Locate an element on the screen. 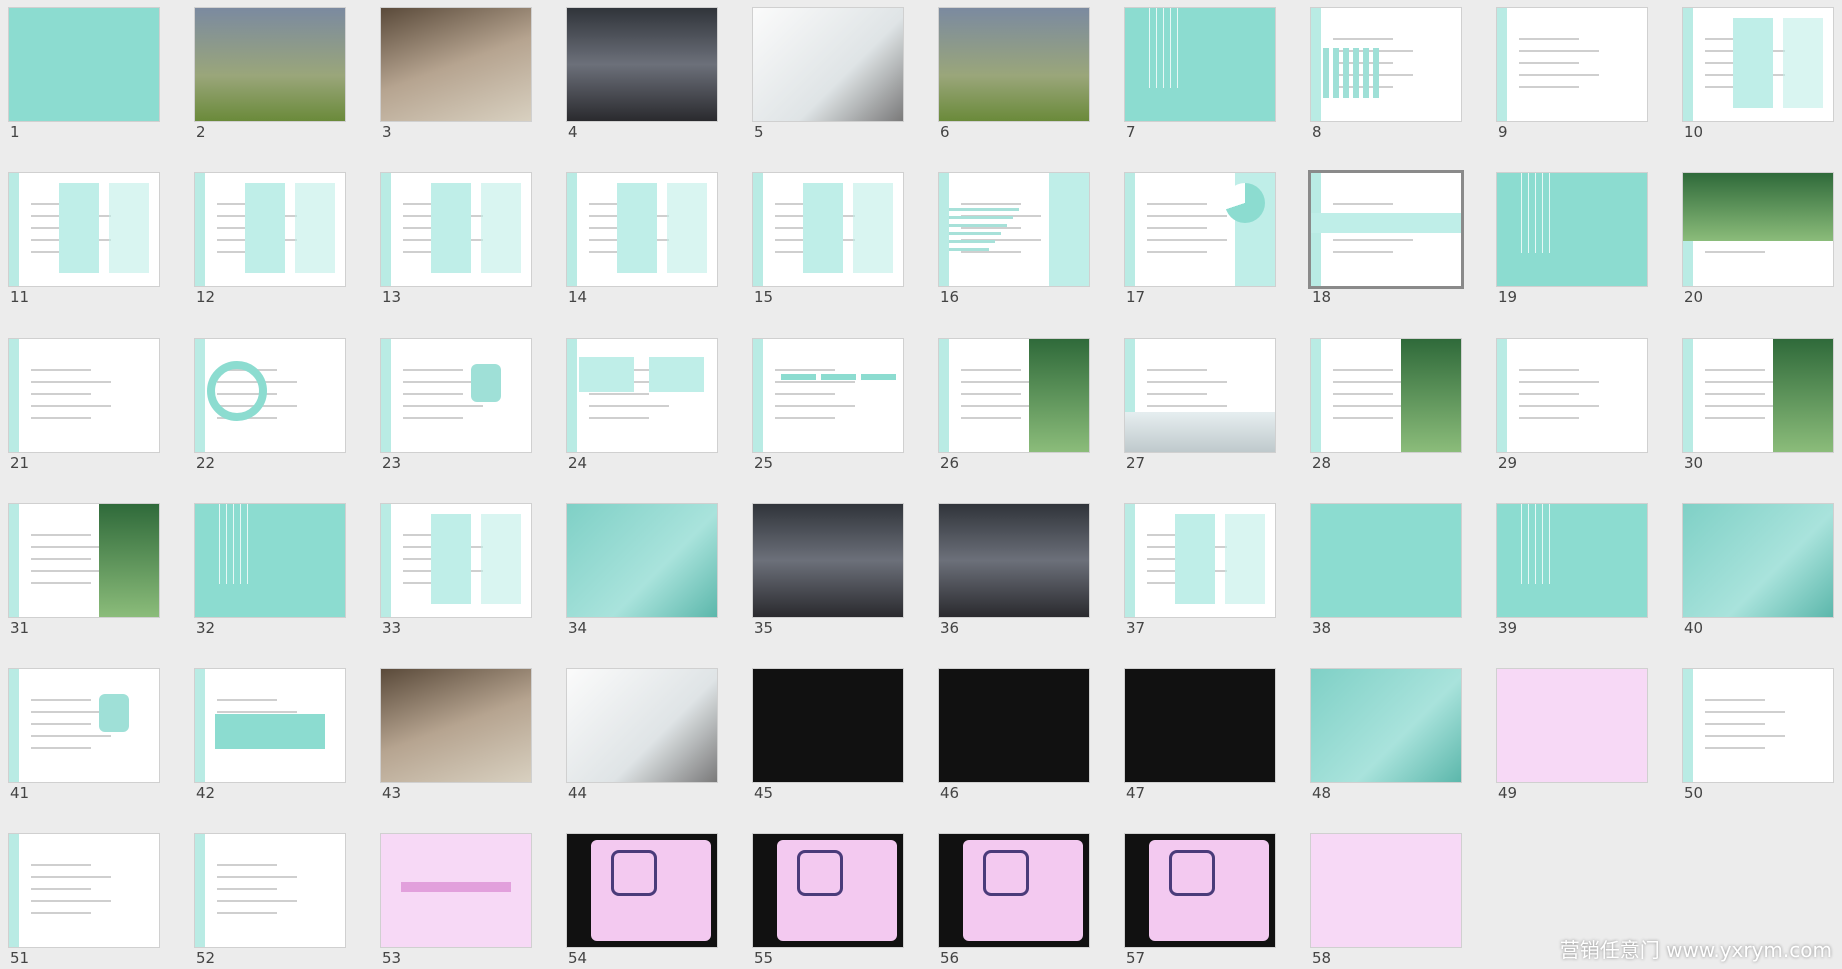  slide-number-label: 42 is located at coordinates (206, 793).